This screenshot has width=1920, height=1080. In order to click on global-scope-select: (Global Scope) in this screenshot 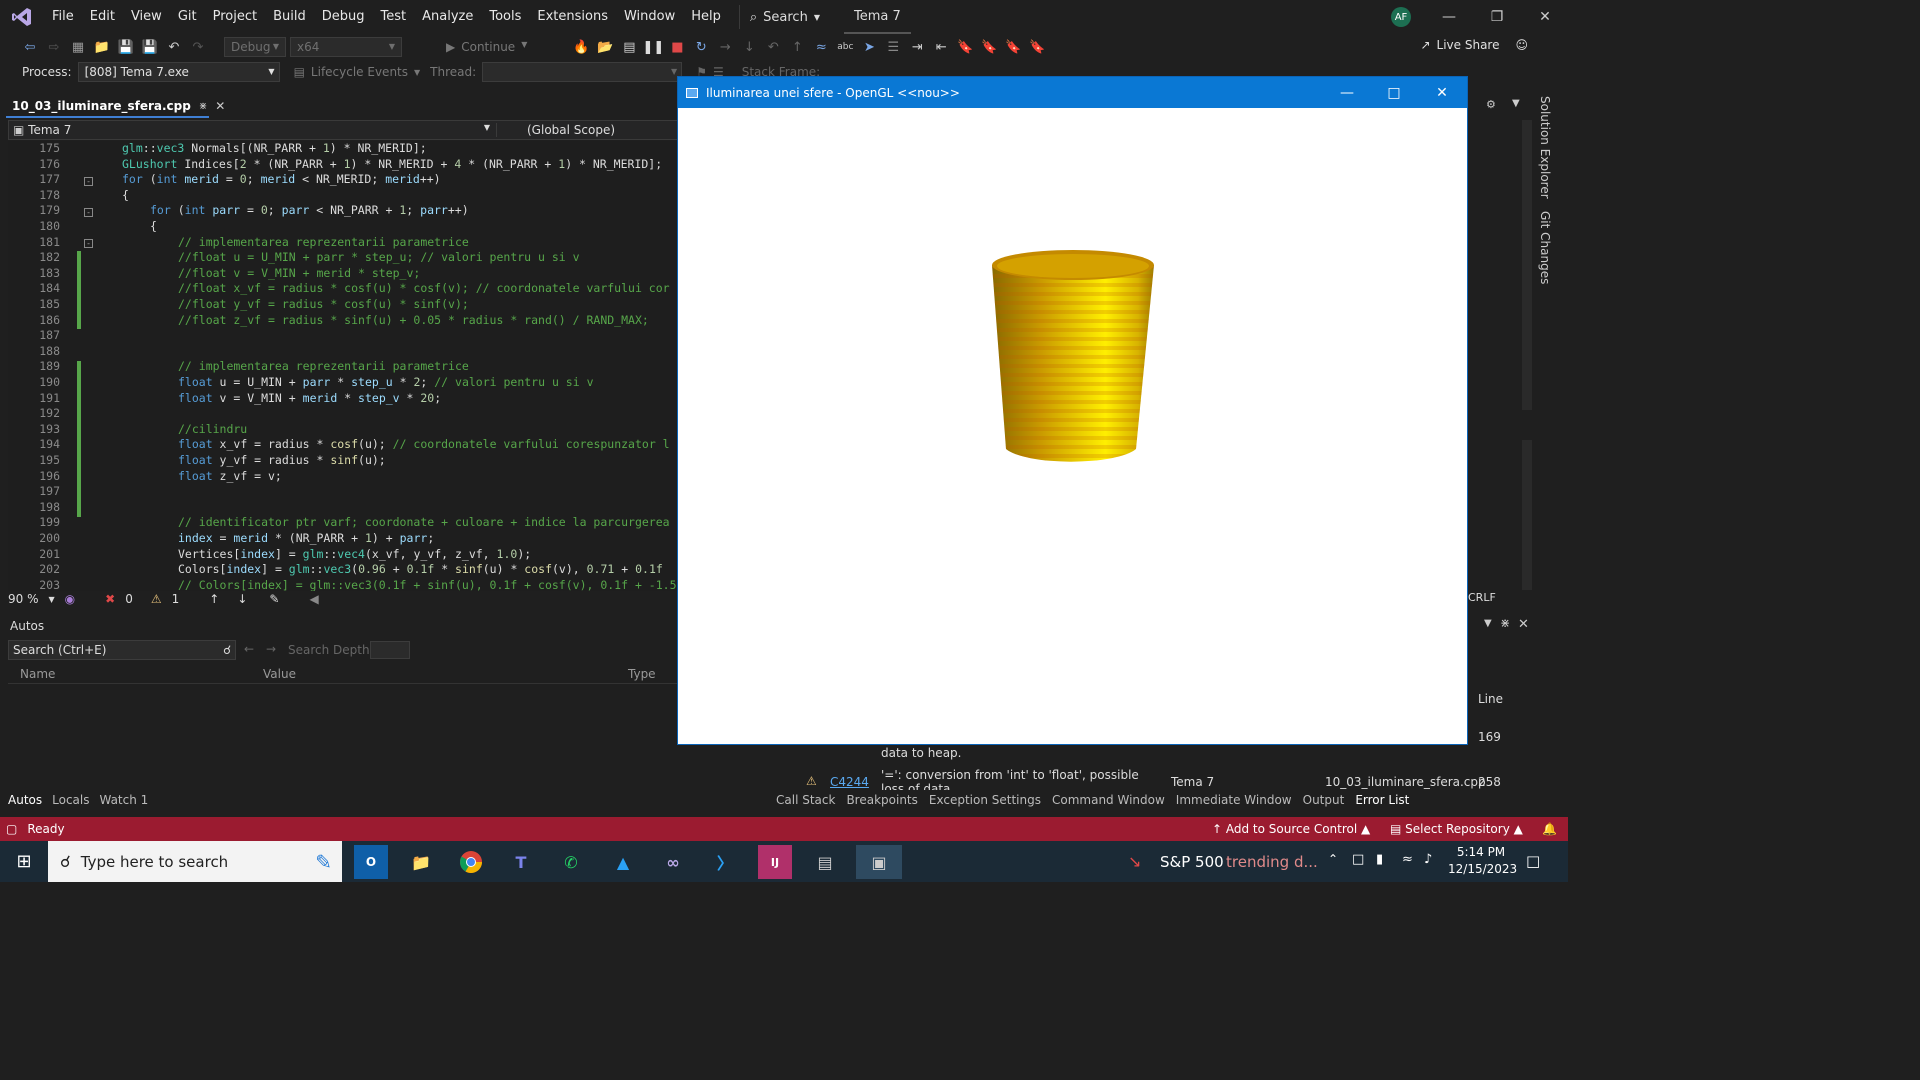, I will do `click(556, 130)`.